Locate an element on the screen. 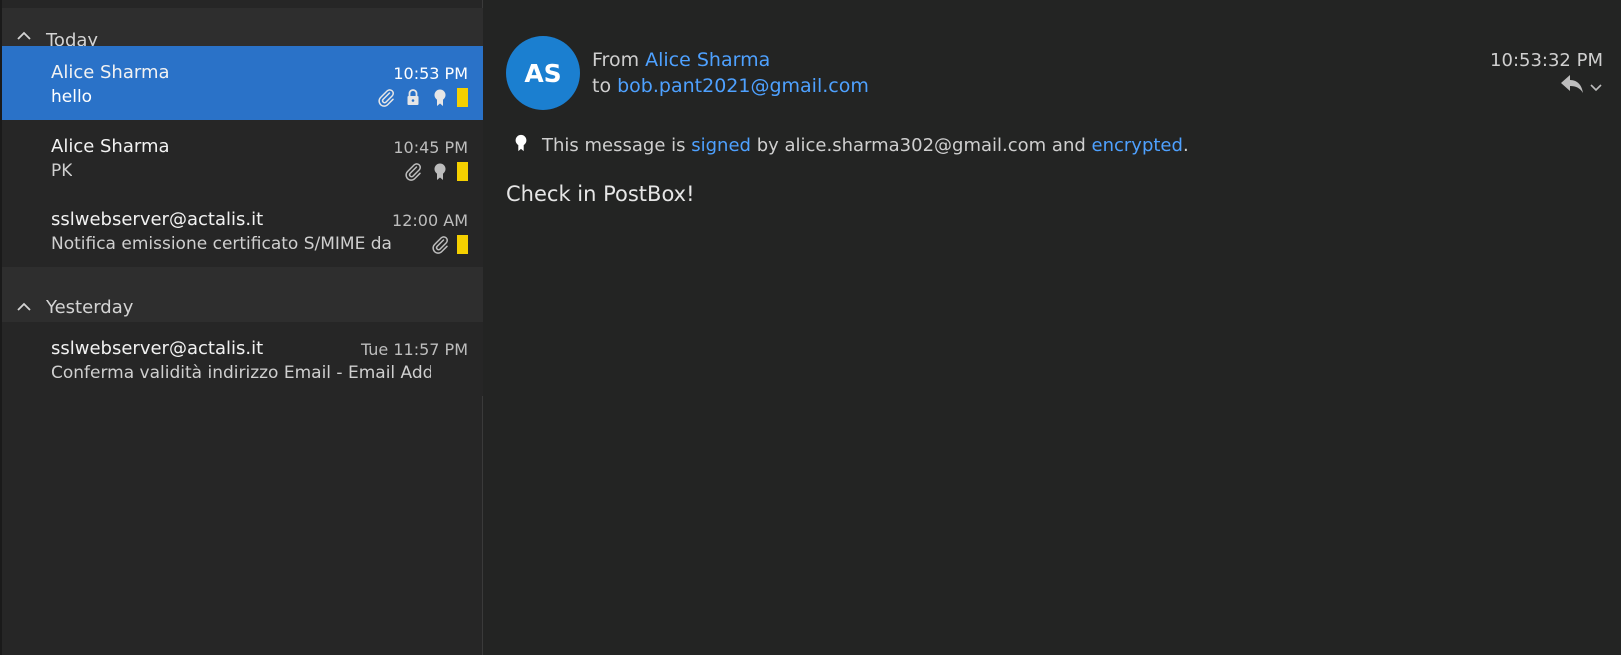 The width and height of the screenshot is (1621, 655). to-label: to is located at coordinates (602, 86).